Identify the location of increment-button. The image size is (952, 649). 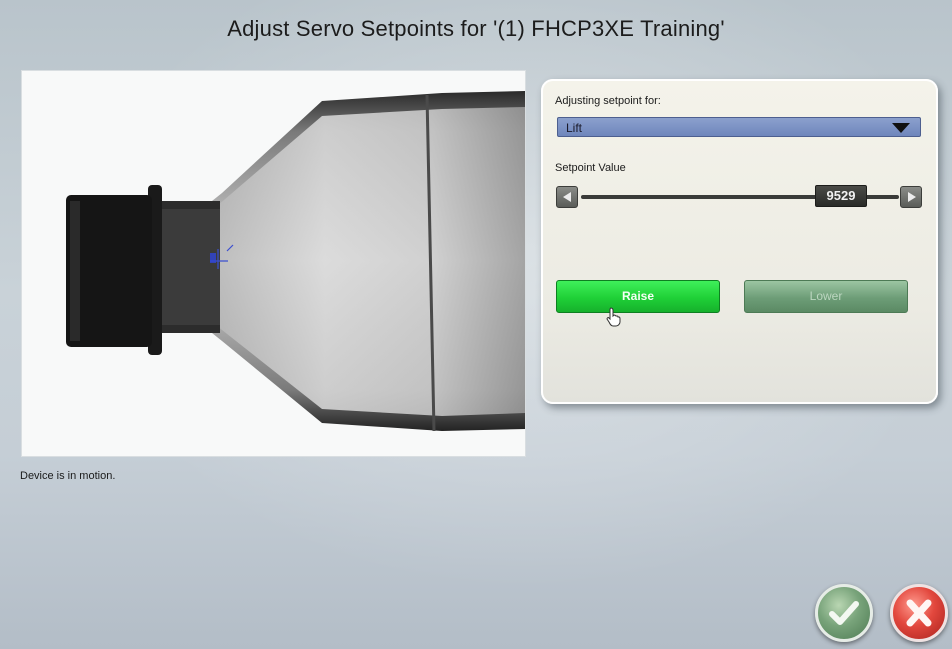
(911, 197).